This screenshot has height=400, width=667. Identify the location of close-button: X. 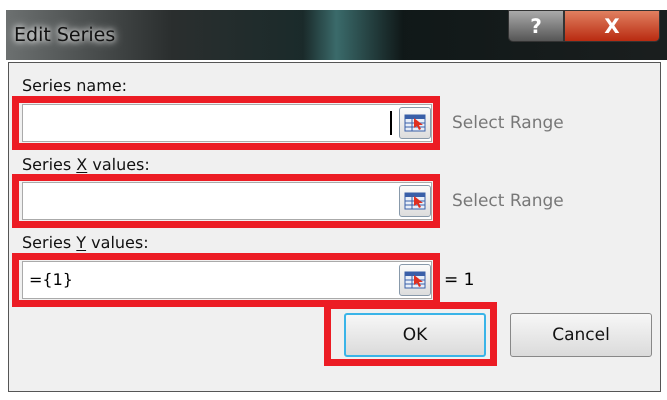
(612, 26).